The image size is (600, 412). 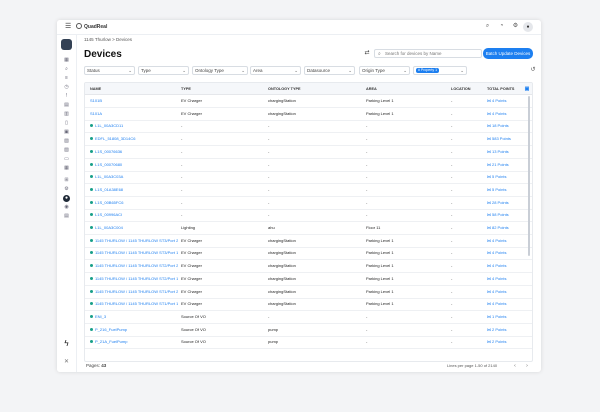 I want to click on total-points-link: ⋈82 Points, so click(x=507, y=228).